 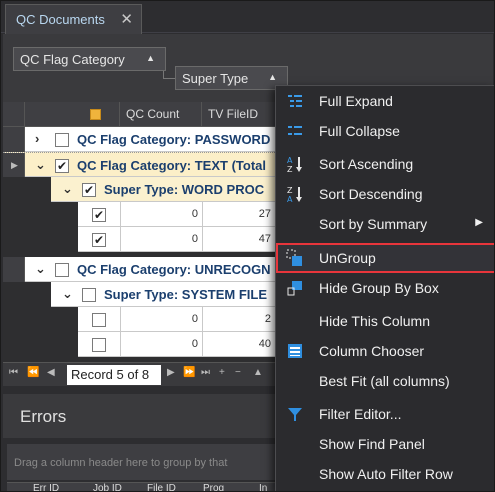 I want to click on tv-fileid-cell: 40, so click(x=238, y=344).